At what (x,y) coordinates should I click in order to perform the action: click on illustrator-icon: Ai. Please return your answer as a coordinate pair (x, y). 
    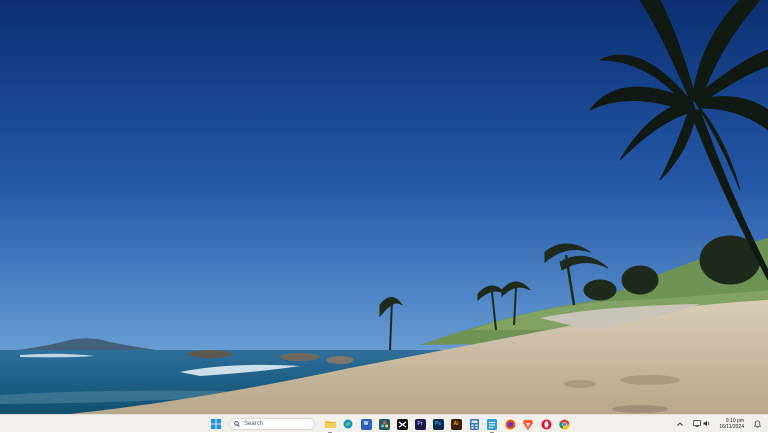
    Looking at the image, I should click on (456, 424).